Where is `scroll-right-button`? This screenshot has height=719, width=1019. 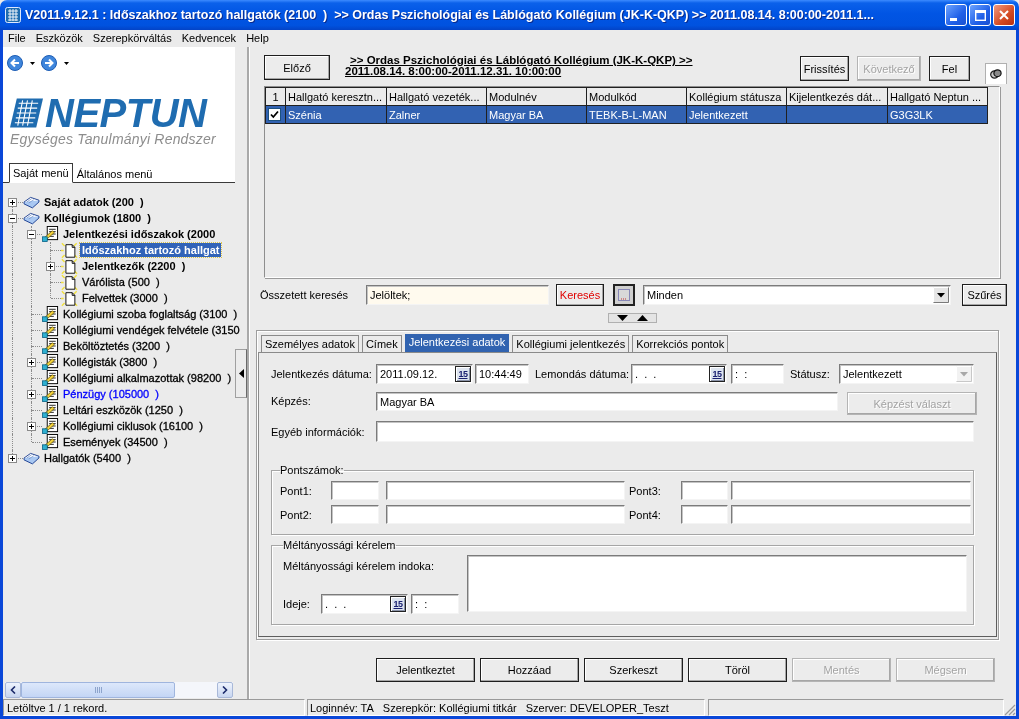 scroll-right-button is located at coordinates (225, 690).